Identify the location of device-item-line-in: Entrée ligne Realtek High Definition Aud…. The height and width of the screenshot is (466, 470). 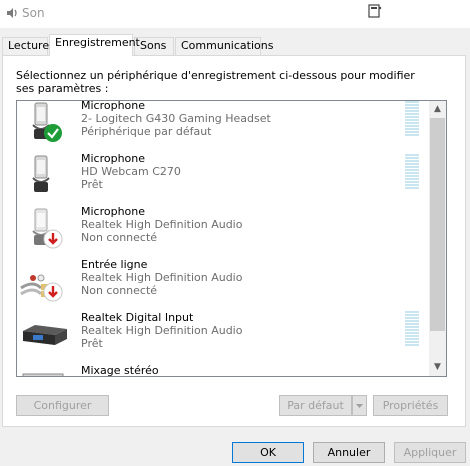
(224, 282).